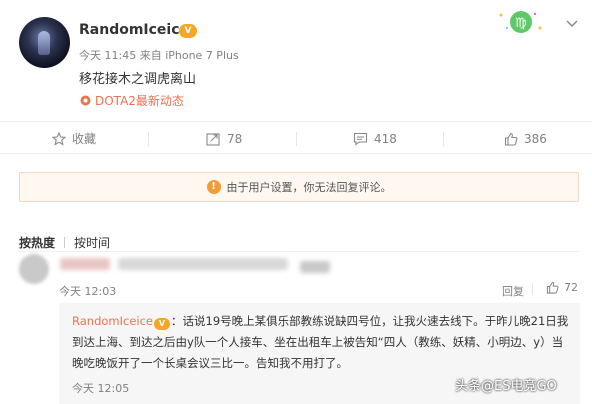 The width and height of the screenshot is (592, 404). What do you see at coordinates (385, 138) in the screenshot?
I see `comment-count: 418` at bounding box center [385, 138].